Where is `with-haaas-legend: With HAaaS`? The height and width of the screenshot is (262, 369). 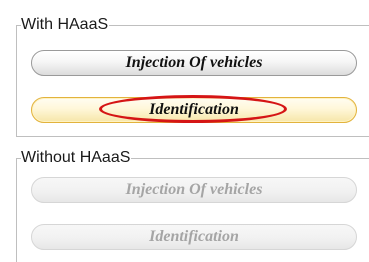 with-haaas-legend: With HAaaS is located at coordinates (65, 25).